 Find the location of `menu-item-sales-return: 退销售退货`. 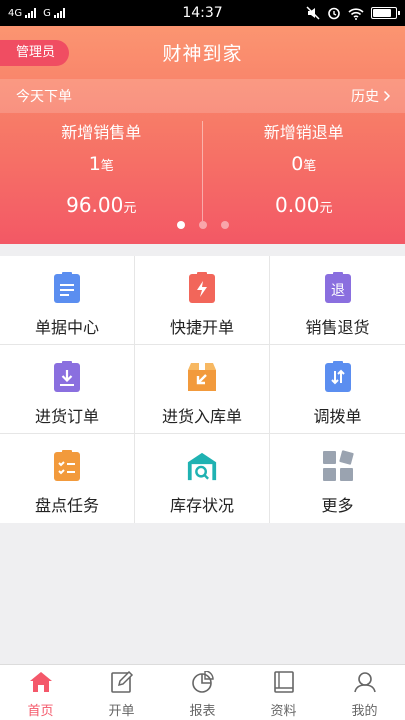

menu-item-sales-return: 退销售退货 is located at coordinates (337, 300).